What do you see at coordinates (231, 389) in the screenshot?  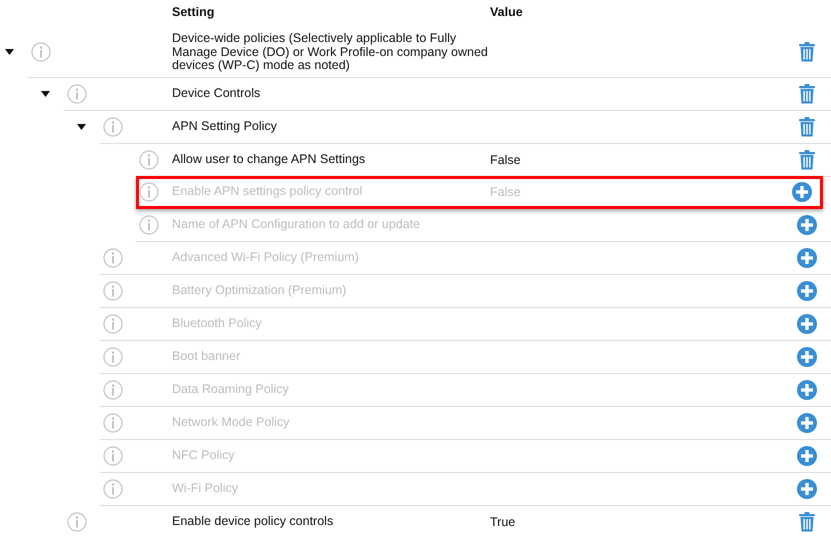 I see `setting-label: Data Roaming Policy` at bounding box center [231, 389].